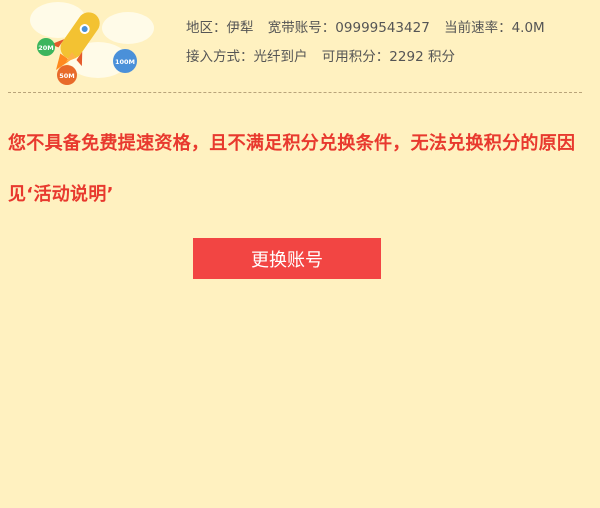  What do you see at coordinates (287, 258) in the screenshot?
I see `change-account-button: 更换账号` at bounding box center [287, 258].